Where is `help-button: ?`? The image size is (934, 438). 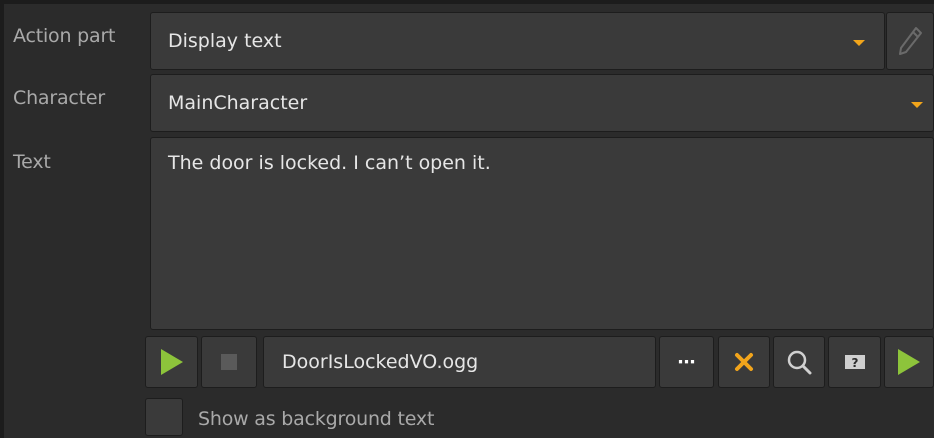 help-button: ? is located at coordinates (854, 362).